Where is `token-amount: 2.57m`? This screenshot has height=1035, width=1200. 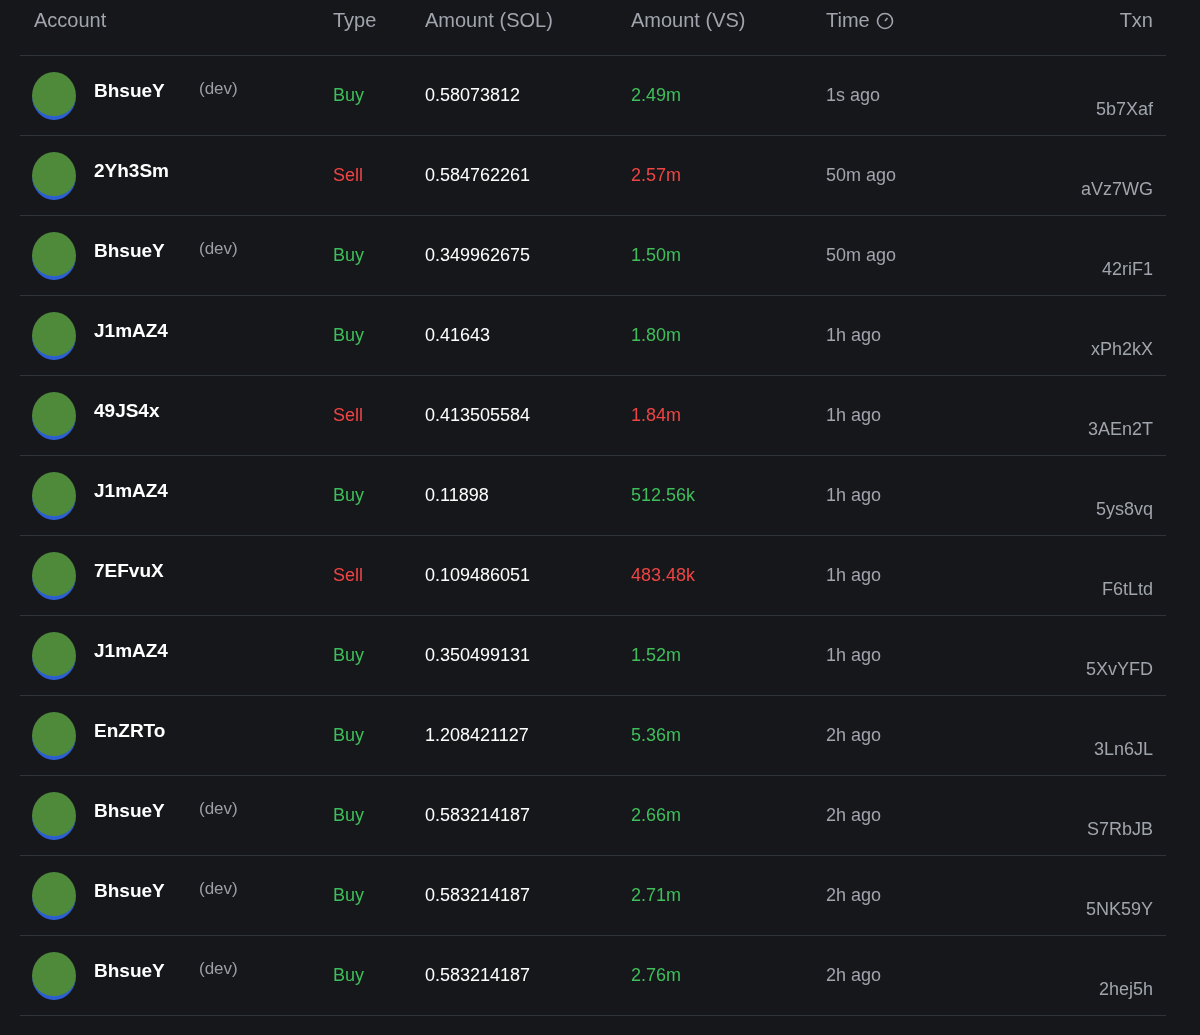
token-amount: 2.57m is located at coordinates (656, 175).